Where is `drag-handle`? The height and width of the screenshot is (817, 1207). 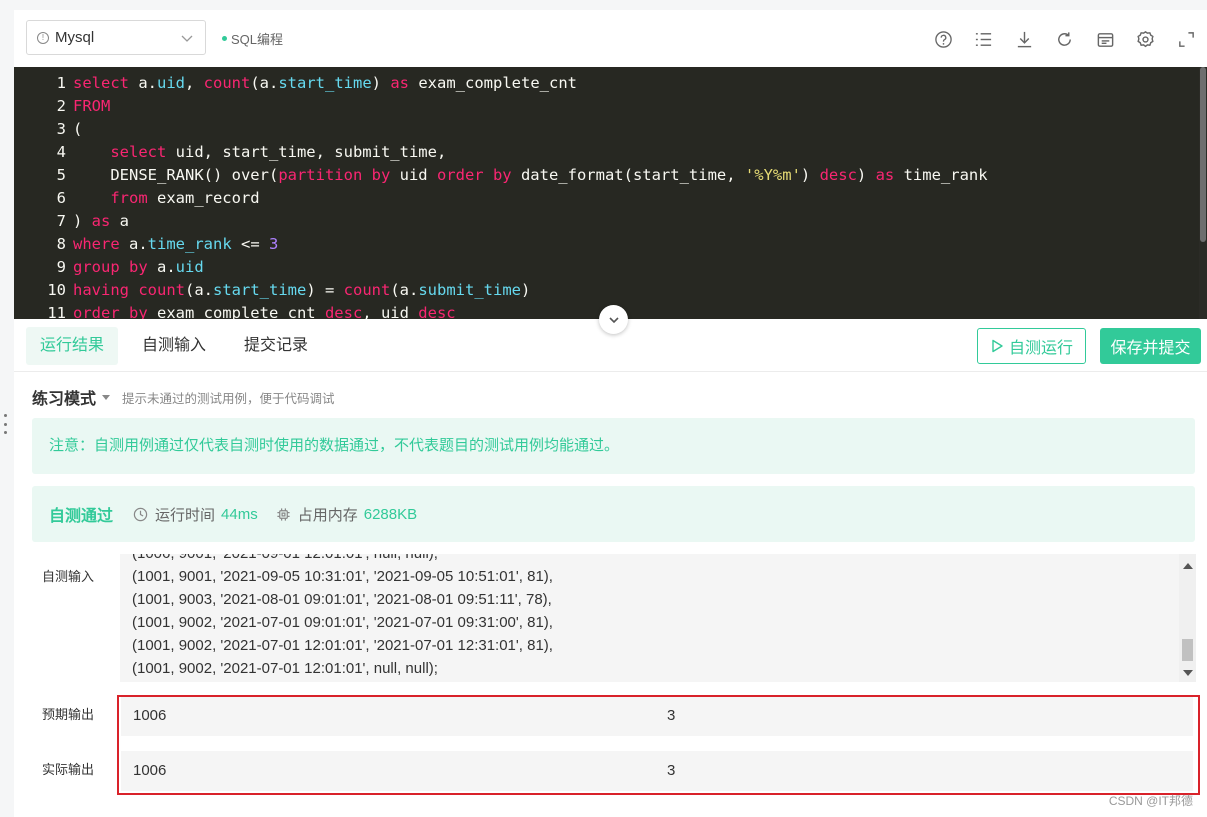
drag-handle is located at coordinates (6, 424).